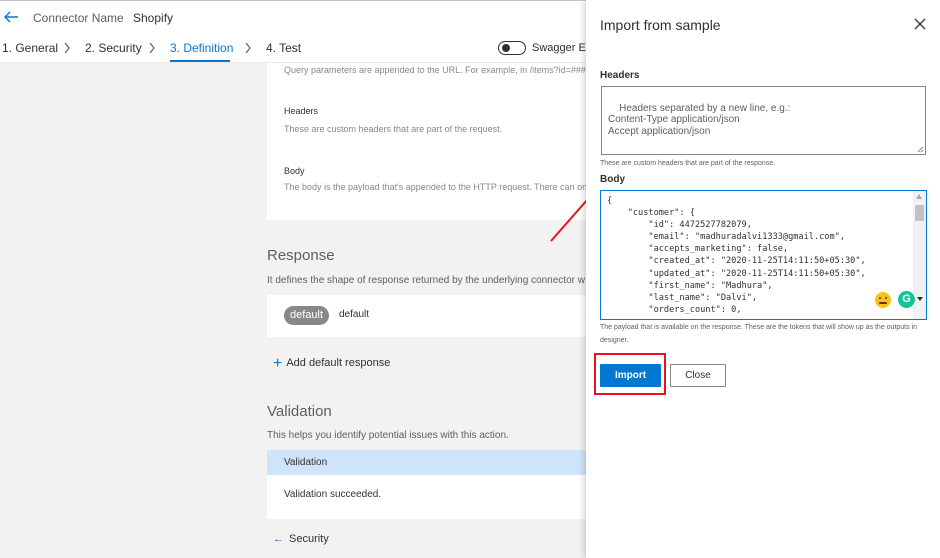 The height and width of the screenshot is (558, 940). What do you see at coordinates (294, 171) in the screenshot?
I see `request-body-label: Body` at bounding box center [294, 171].